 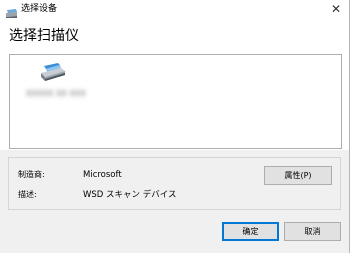 What do you see at coordinates (174, 10) in the screenshot?
I see `title-bar: 选择设备 ✕` at bounding box center [174, 10].